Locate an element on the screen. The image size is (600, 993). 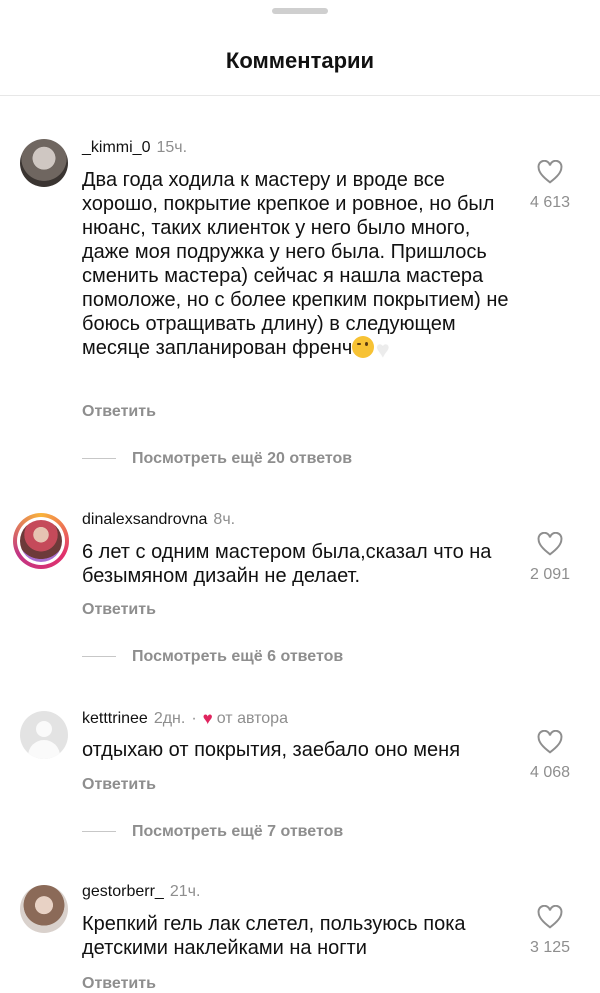
username: _kimmi_0 is located at coordinates (116, 147).